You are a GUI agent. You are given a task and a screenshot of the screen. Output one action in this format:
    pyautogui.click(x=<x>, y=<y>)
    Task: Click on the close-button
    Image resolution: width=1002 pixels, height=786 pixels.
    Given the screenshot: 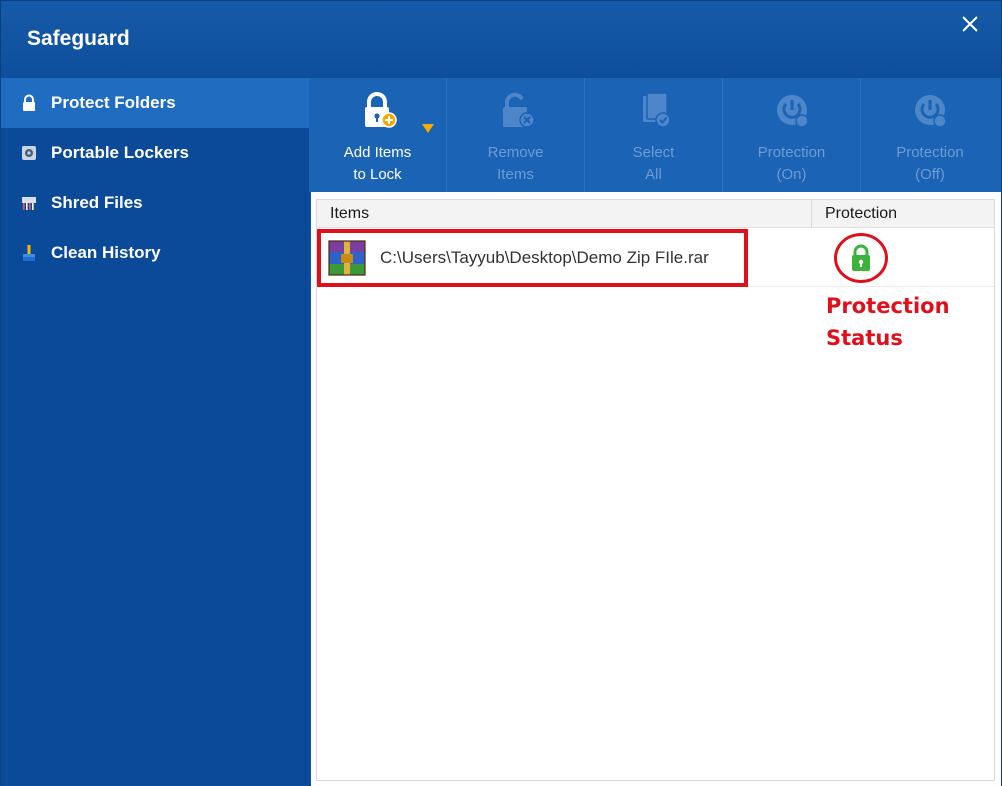 What is the action you would take?
    pyautogui.click(x=970, y=24)
    